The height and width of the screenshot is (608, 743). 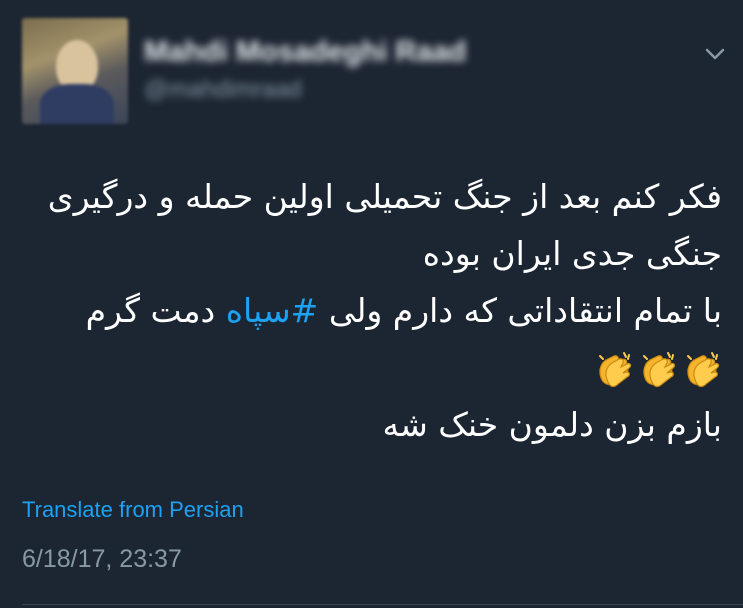 What do you see at coordinates (372, 367) in the screenshot?
I see `emoji-row` at bounding box center [372, 367].